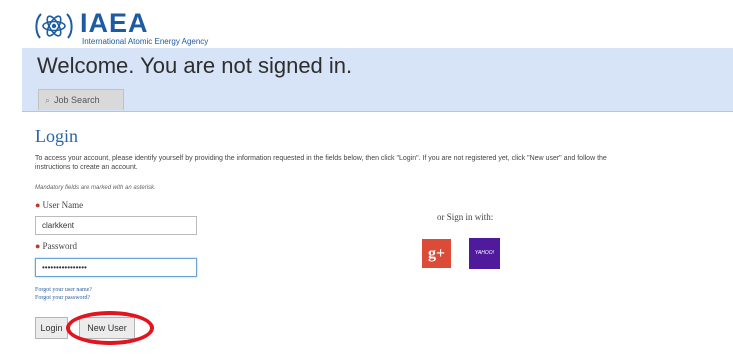 The width and height of the screenshot is (733, 356). What do you see at coordinates (54, 26) in the screenshot?
I see `atom-emblem-icon` at bounding box center [54, 26].